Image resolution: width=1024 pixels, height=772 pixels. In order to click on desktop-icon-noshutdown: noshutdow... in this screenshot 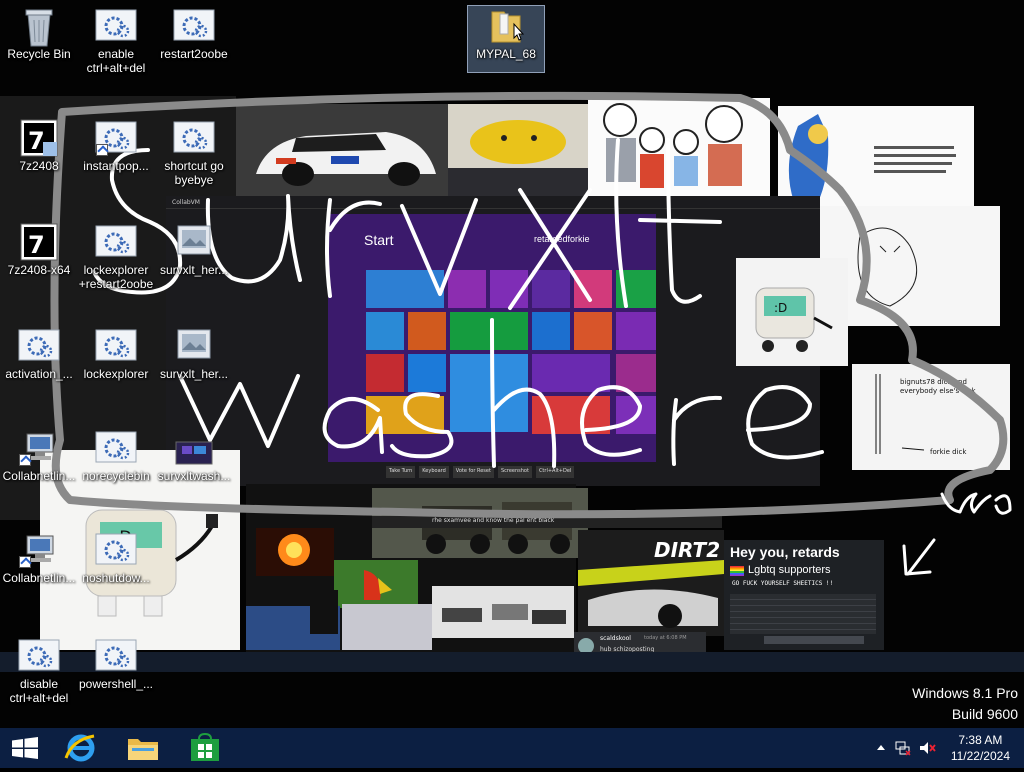, I will do `click(116, 557)`.